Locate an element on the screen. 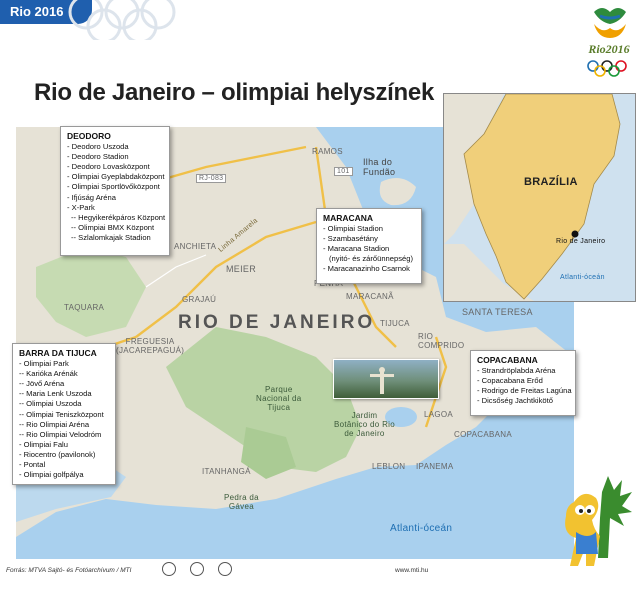  venue-item: - Olimpiai Gyeplabdaközpont is located at coordinates (116, 177).